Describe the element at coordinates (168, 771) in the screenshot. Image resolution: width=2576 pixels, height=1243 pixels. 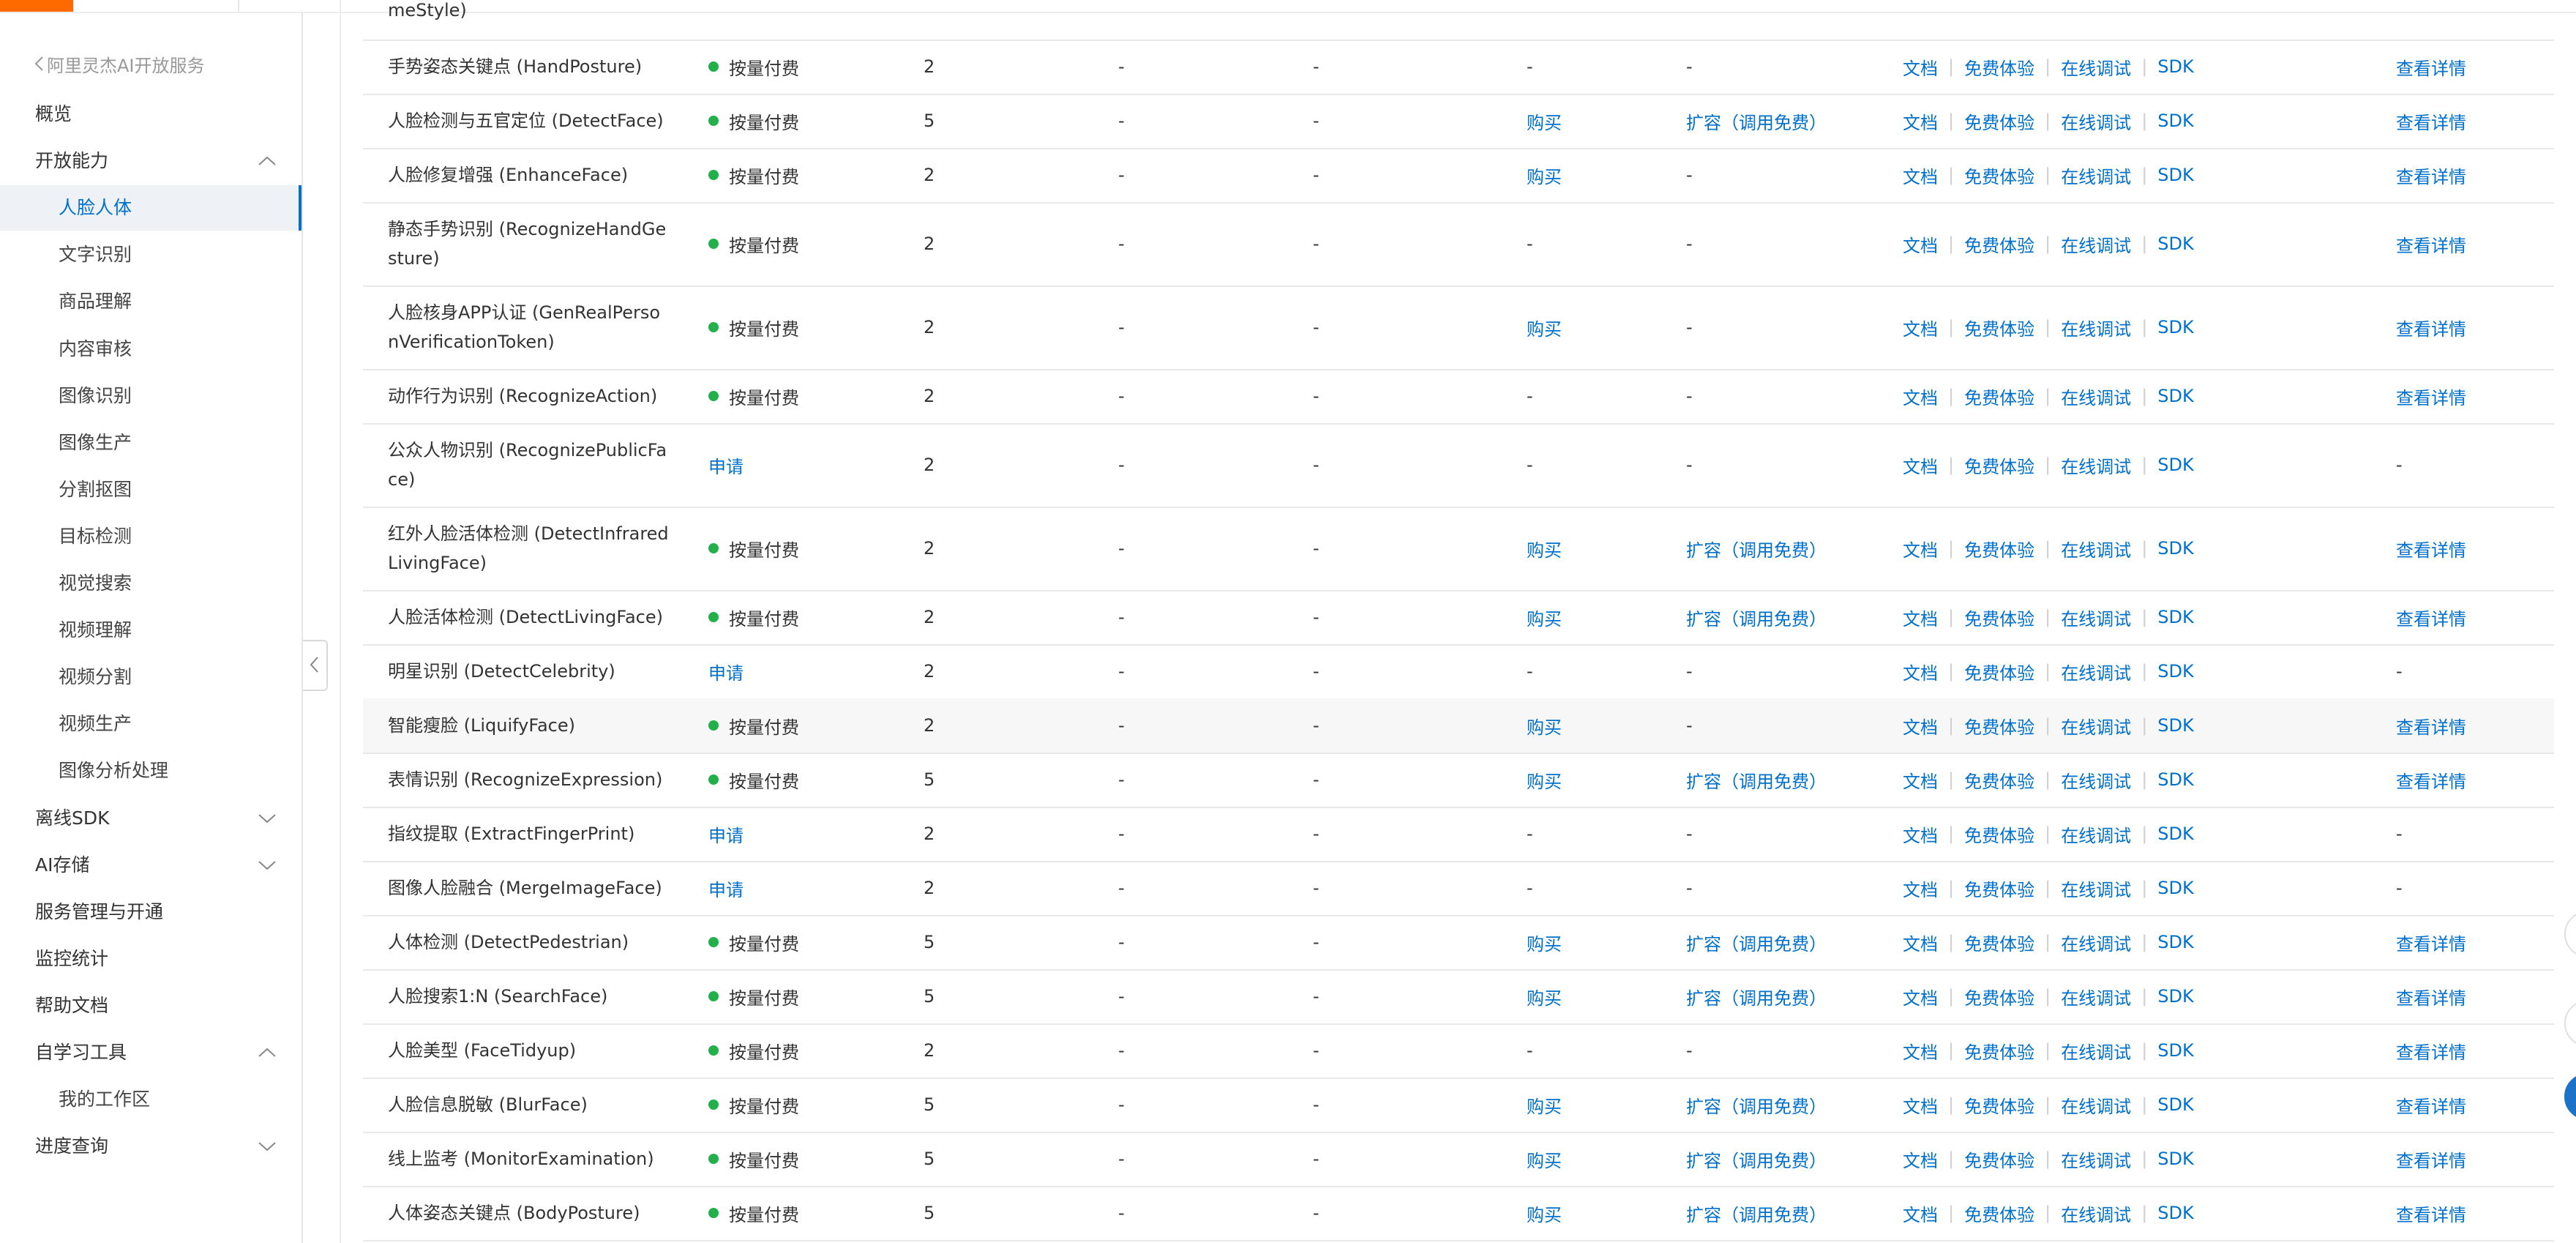
I see `sidebar-item-14: 图像分析处理` at that location.